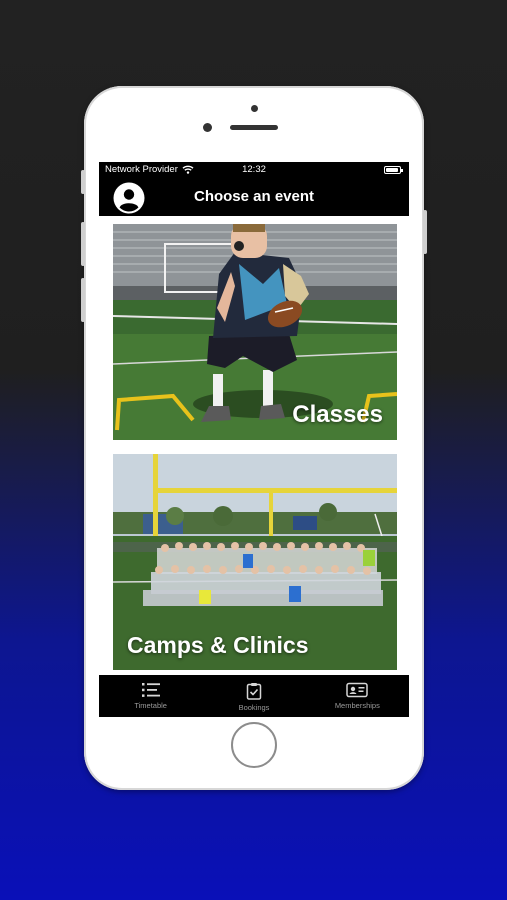 The width and height of the screenshot is (507, 900). I want to click on event-card-classes: Classes, so click(255, 332).